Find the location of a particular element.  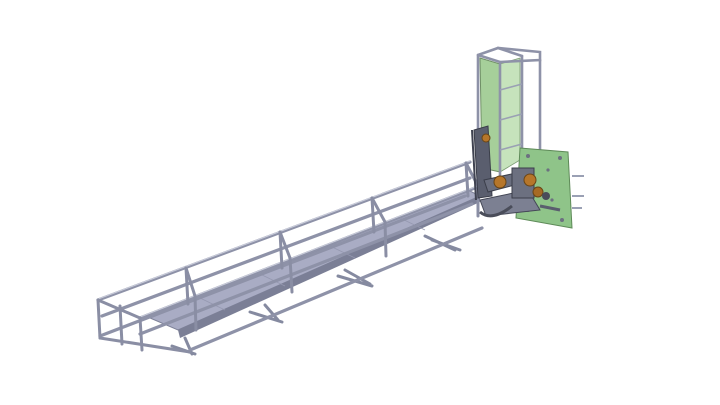

plate-studs is located at coordinates (578, 192).